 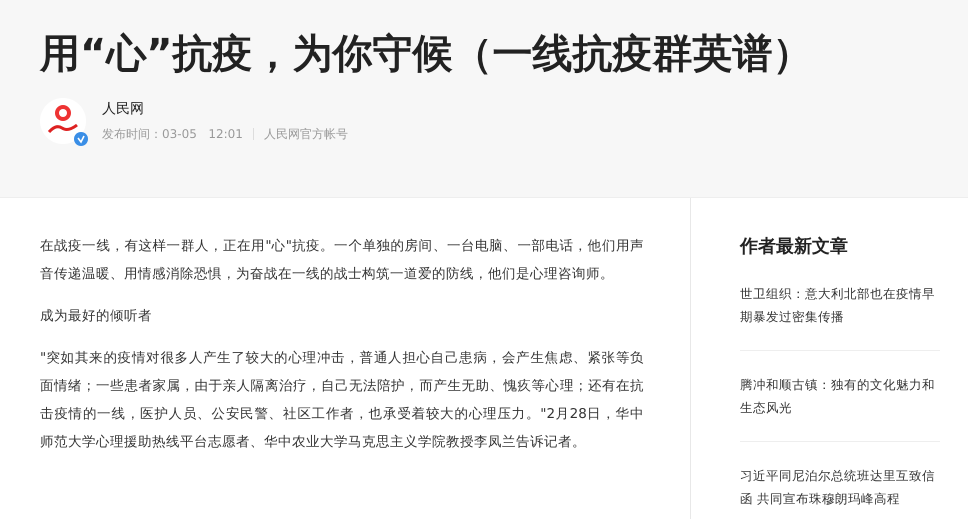 I want to click on article-link: 世卫组织：意大利北部也在疫情早期暴发过密集传播, so click(x=840, y=311).